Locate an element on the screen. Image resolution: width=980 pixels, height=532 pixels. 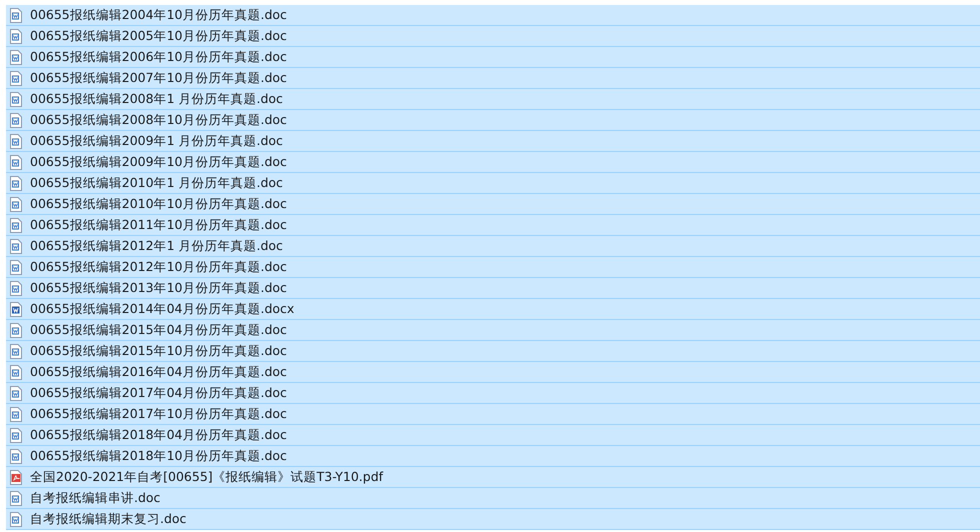
file-name: 00655报纸编辑2014年04月份历年真题.docx is located at coordinates (162, 309).